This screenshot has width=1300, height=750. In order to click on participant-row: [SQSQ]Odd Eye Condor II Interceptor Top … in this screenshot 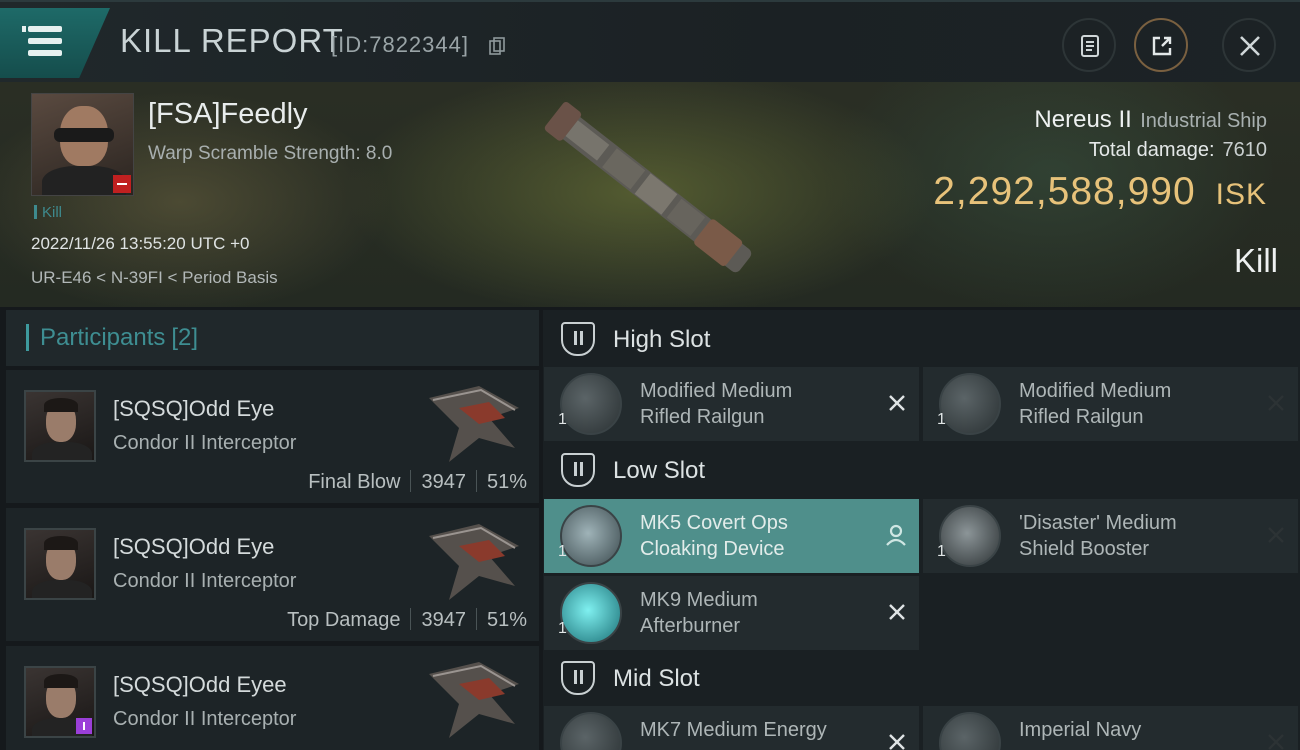, I will do `click(272, 574)`.